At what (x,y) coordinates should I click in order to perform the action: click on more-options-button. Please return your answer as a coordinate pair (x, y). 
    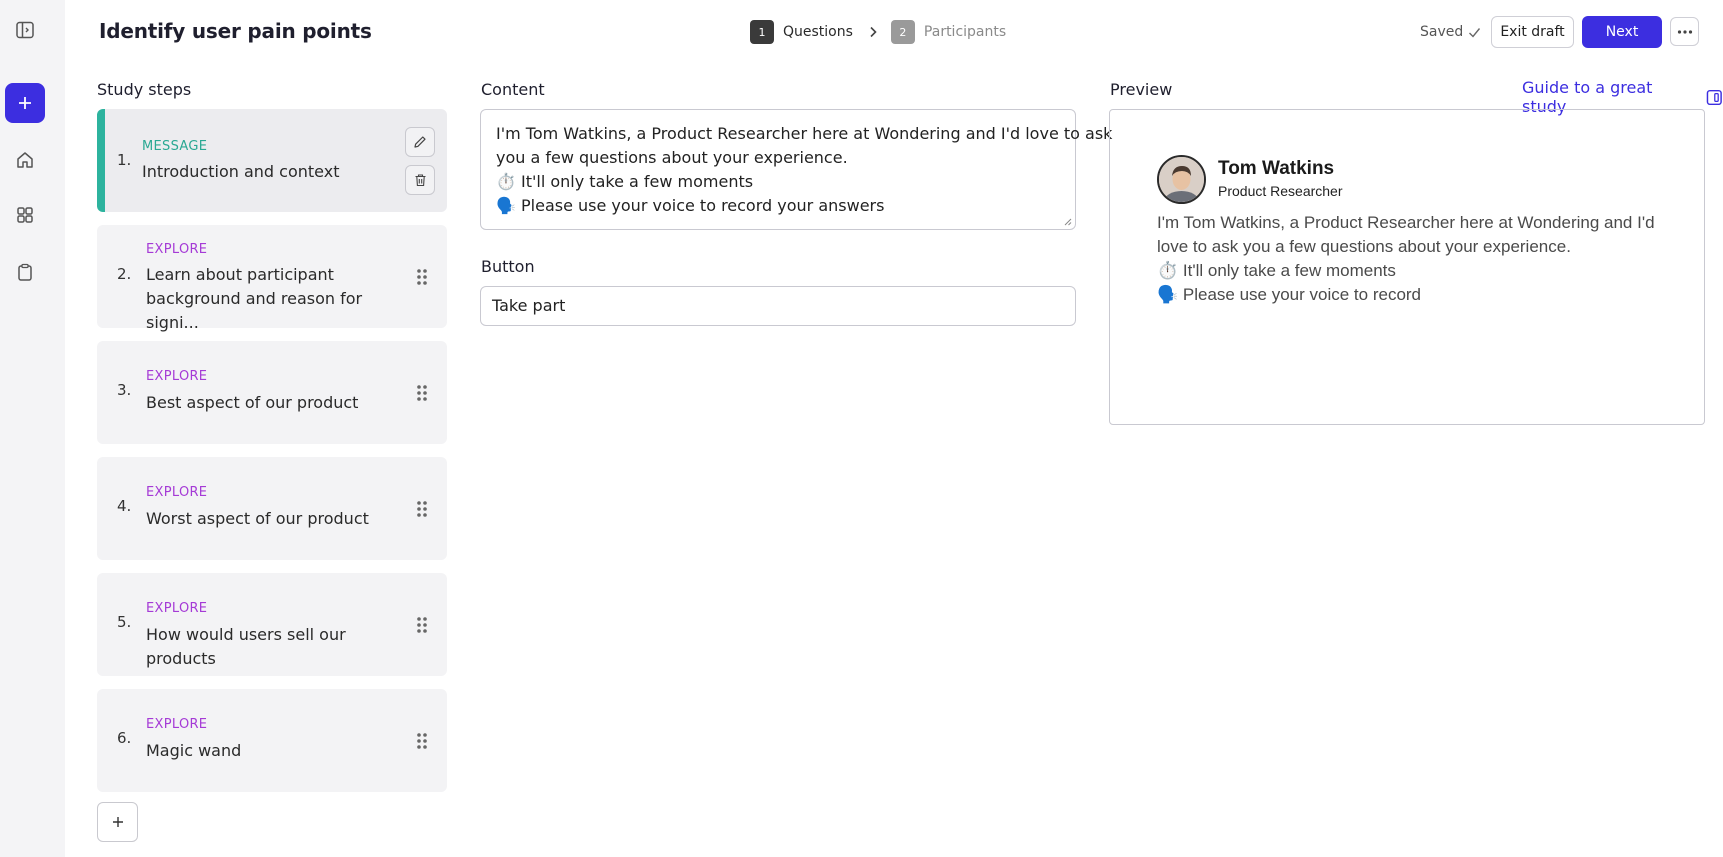
    Looking at the image, I should click on (1684, 31).